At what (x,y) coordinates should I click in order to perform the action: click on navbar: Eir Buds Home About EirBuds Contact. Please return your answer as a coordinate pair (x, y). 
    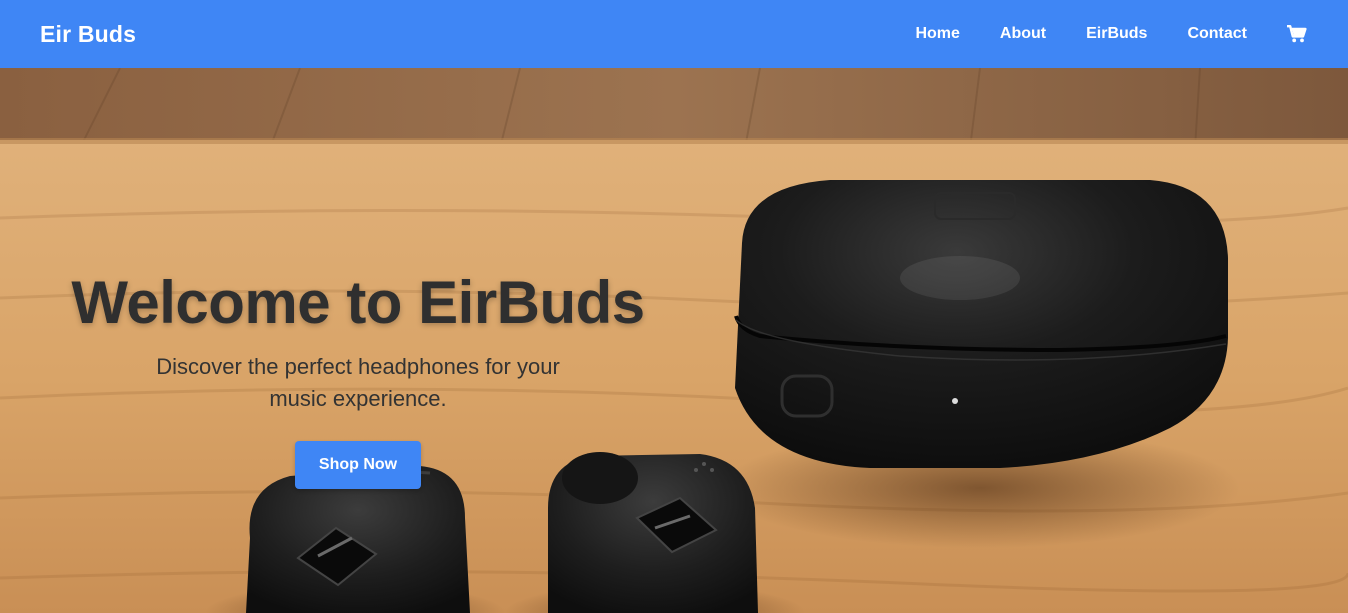
    Looking at the image, I should click on (674, 34).